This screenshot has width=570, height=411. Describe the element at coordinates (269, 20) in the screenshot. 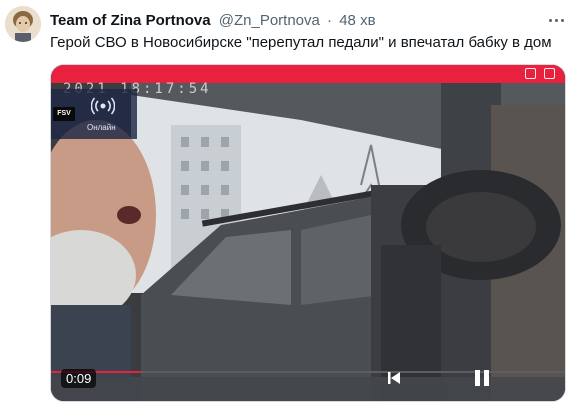

I see `author-handle: @Zn_Portnova` at that location.